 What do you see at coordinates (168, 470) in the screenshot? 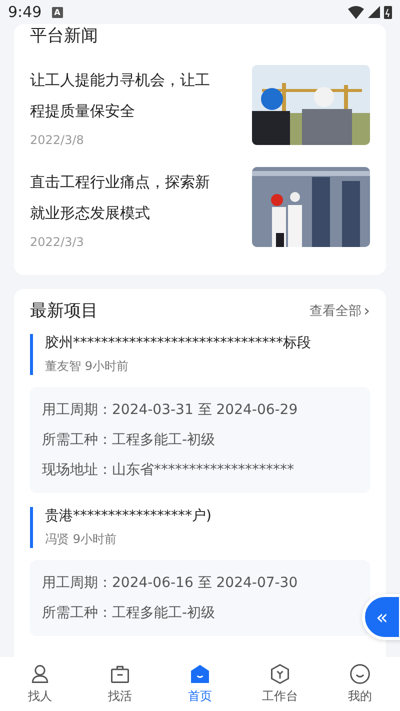
I see `detail-line: 现场地址：山东省********************` at bounding box center [168, 470].